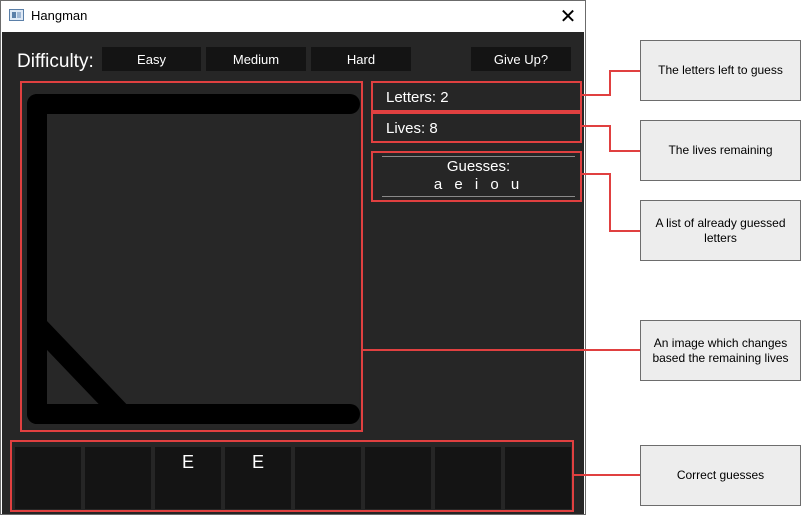 The height and width of the screenshot is (515, 802). Describe the element at coordinates (55, 61) in the screenshot. I see `difficulty-label: Difficulty:` at that location.